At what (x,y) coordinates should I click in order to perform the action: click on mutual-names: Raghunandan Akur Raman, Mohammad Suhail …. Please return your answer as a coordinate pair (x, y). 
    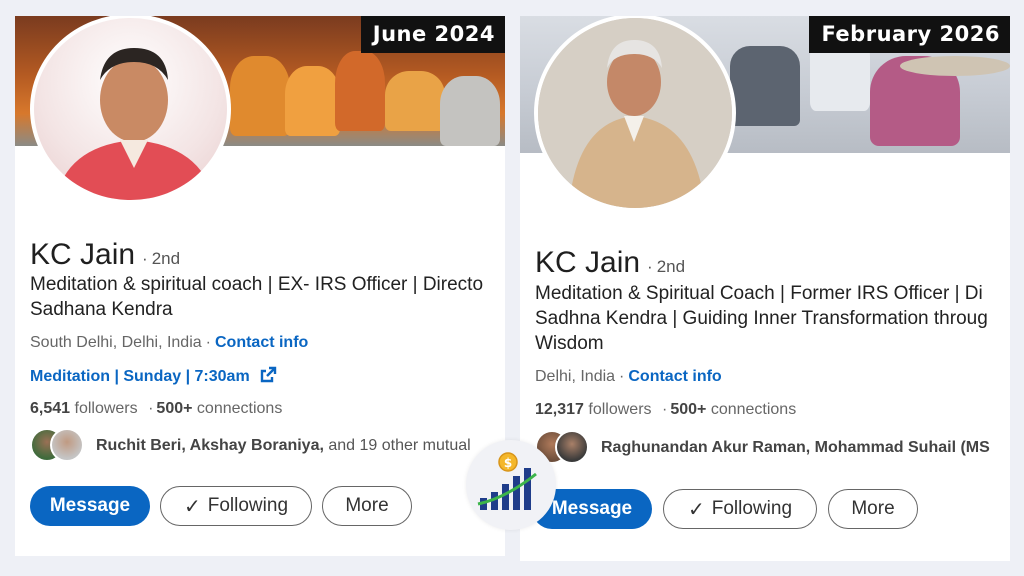
    Looking at the image, I should click on (795, 447).